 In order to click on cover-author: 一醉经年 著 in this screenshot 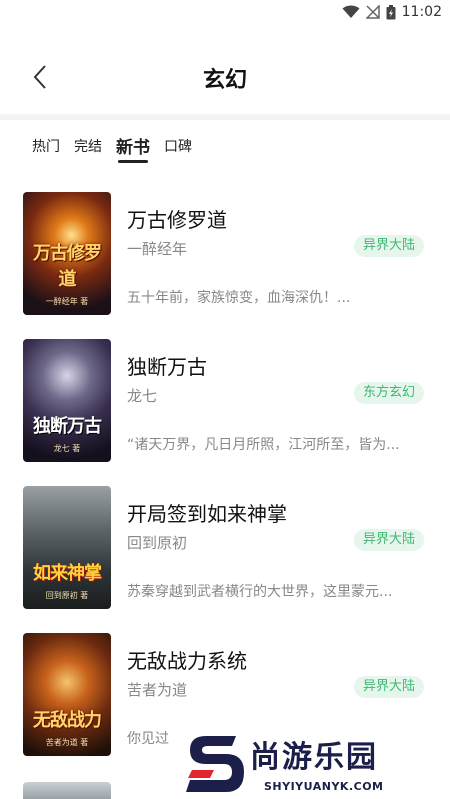, I will do `click(67, 301)`.